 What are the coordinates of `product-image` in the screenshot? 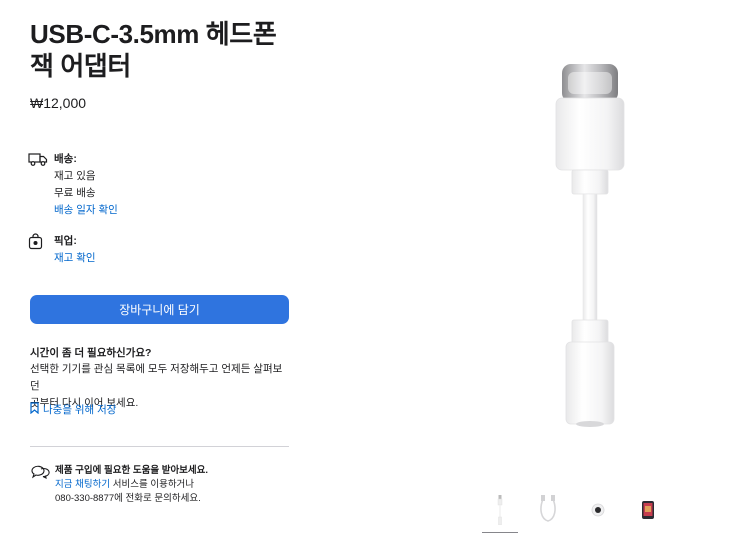 It's located at (590, 248).